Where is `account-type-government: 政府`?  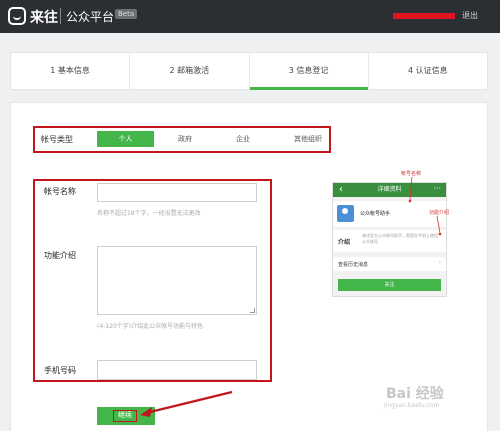 account-type-government: 政府 is located at coordinates (185, 139).